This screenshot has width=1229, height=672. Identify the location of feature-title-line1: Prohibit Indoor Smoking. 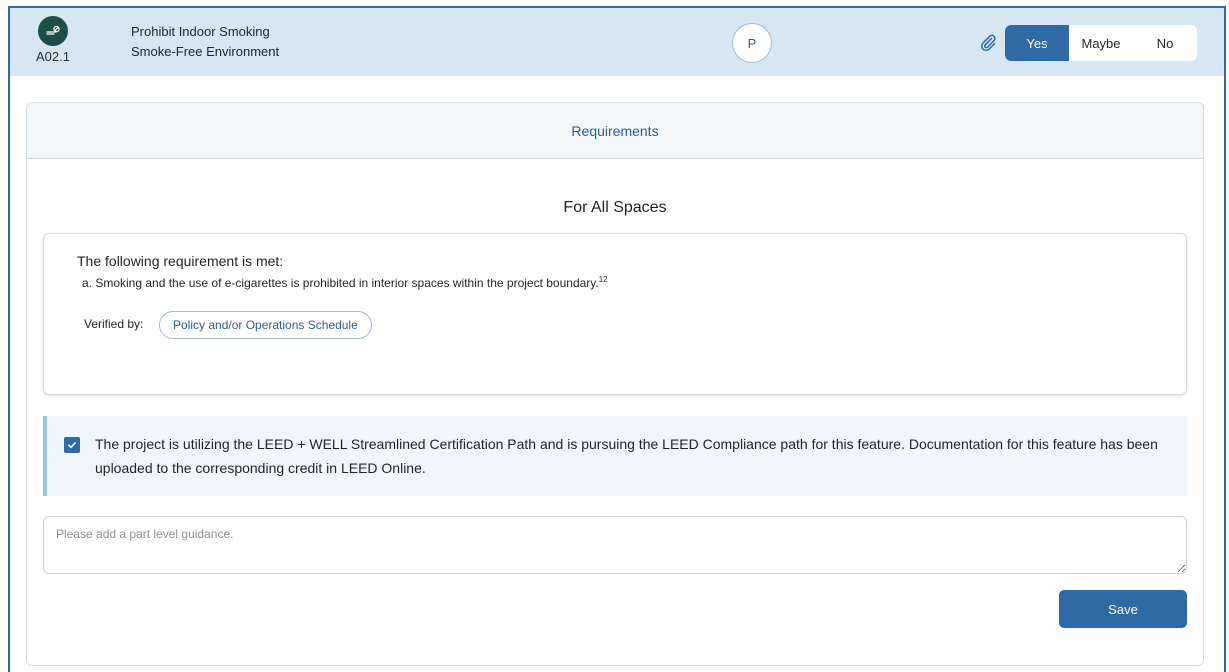
(200, 31).